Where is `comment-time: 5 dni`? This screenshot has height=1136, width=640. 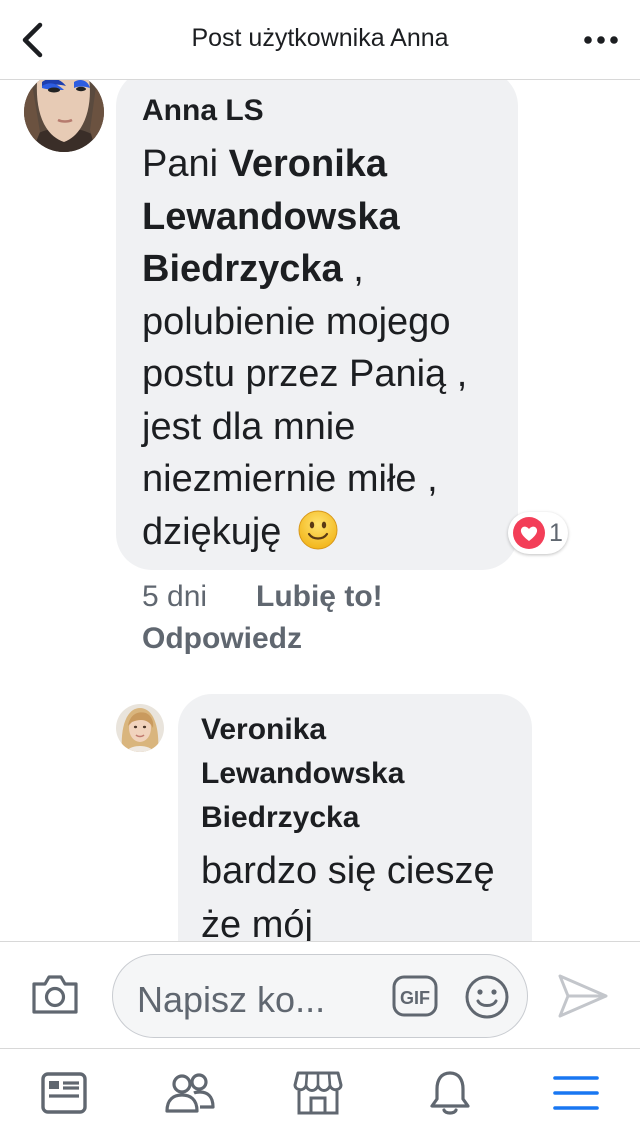 comment-time: 5 dni is located at coordinates (175, 596).